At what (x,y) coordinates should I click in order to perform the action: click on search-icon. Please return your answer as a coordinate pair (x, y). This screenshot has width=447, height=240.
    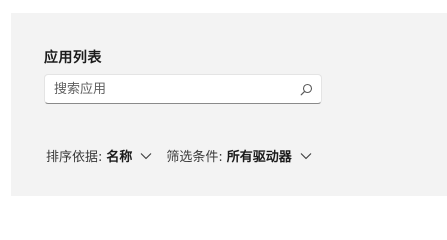
    Looking at the image, I should click on (306, 89).